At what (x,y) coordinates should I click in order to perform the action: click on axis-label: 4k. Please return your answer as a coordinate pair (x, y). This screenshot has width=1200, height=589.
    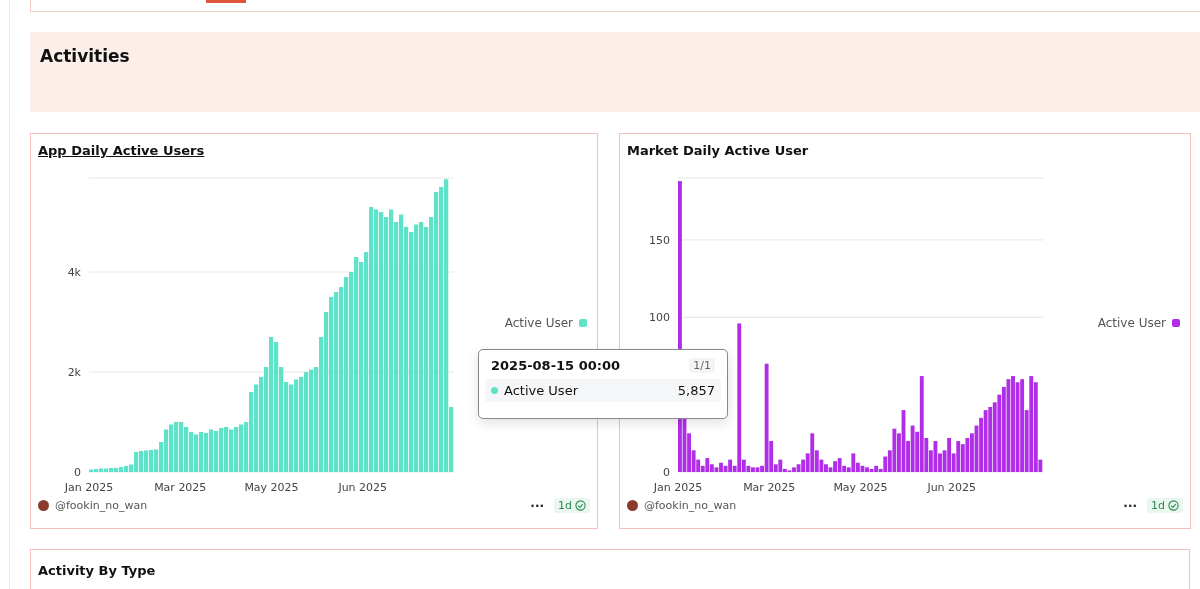
    Looking at the image, I should click on (74, 272).